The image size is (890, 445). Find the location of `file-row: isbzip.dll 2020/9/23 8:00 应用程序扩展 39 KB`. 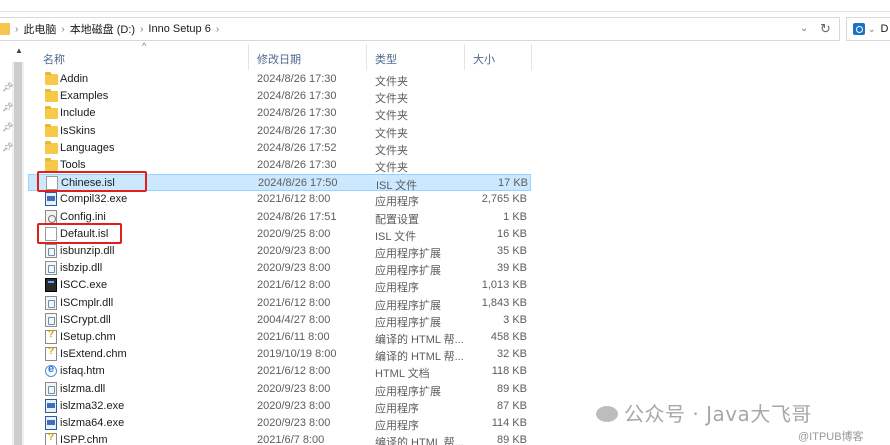

file-row: isbzip.dll 2020/9/23 8:00 应用程序扩展 39 KB is located at coordinates (279, 268).